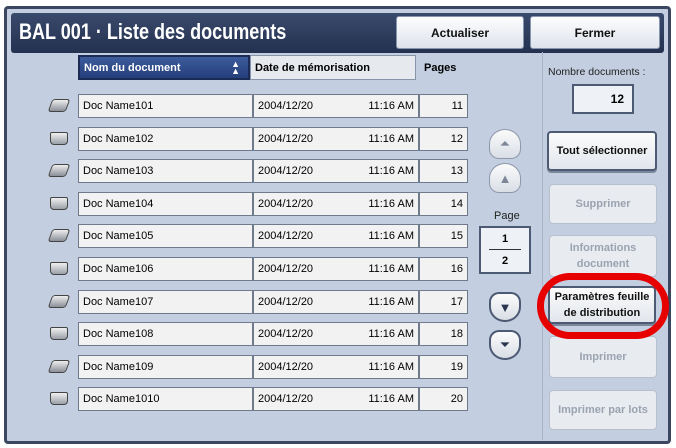 Image resolution: width=676 pixels, height=448 pixels. What do you see at coordinates (165, 203) in the screenshot?
I see `doc-name-cell: Doc Name104` at bounding box center [165, 203].